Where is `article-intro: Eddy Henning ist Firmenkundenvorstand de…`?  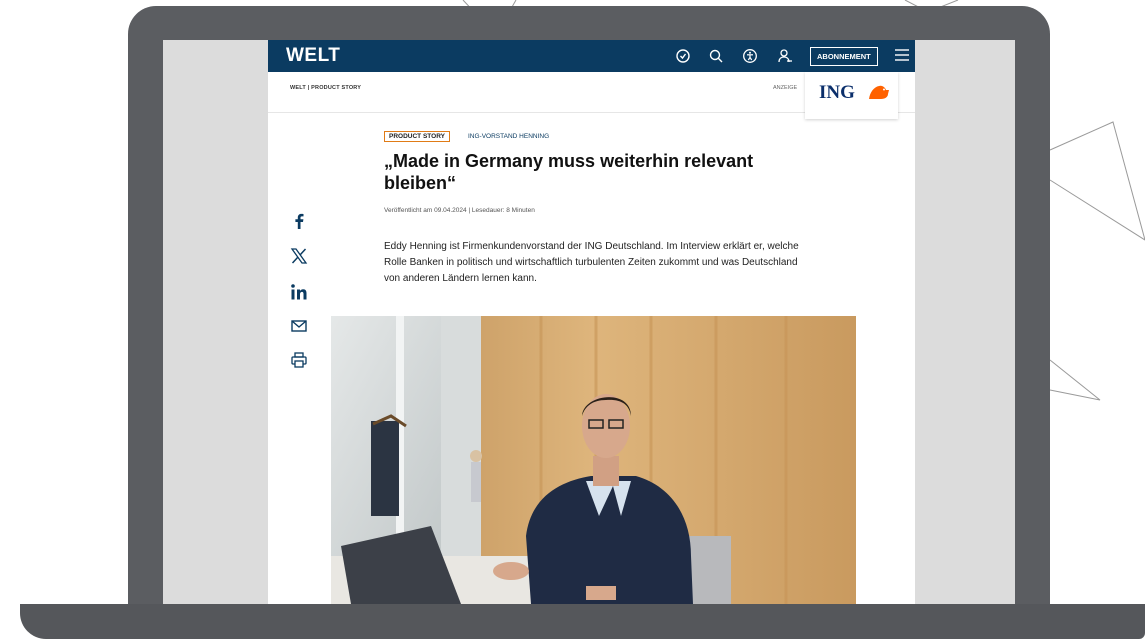
article-intro: Eddy Henning ist Firmenkundenvorstand de… is located at coordinates (591, 262).